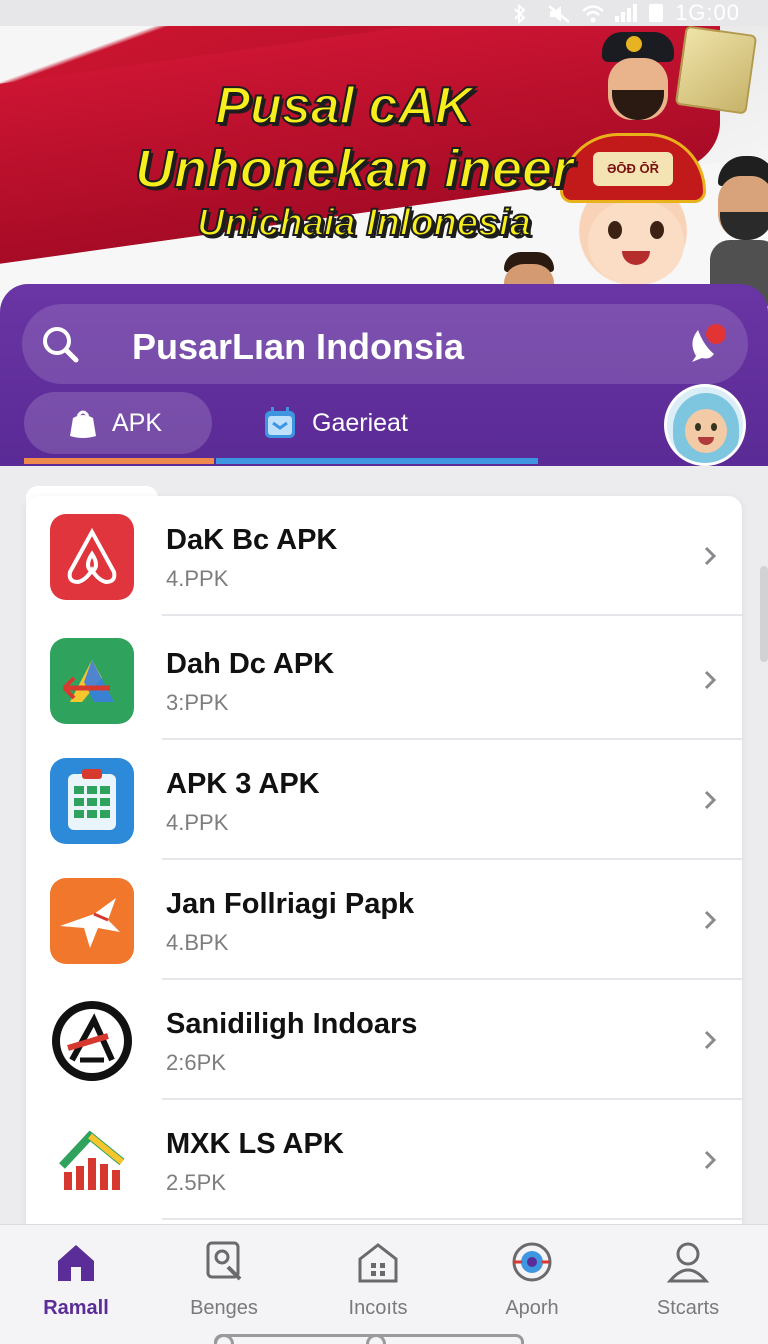 The height and width of the screenshot is (1344, 768). Describe the element at coordinates (224, 1262) in the screenshot. I see `badge-icon` at that location.